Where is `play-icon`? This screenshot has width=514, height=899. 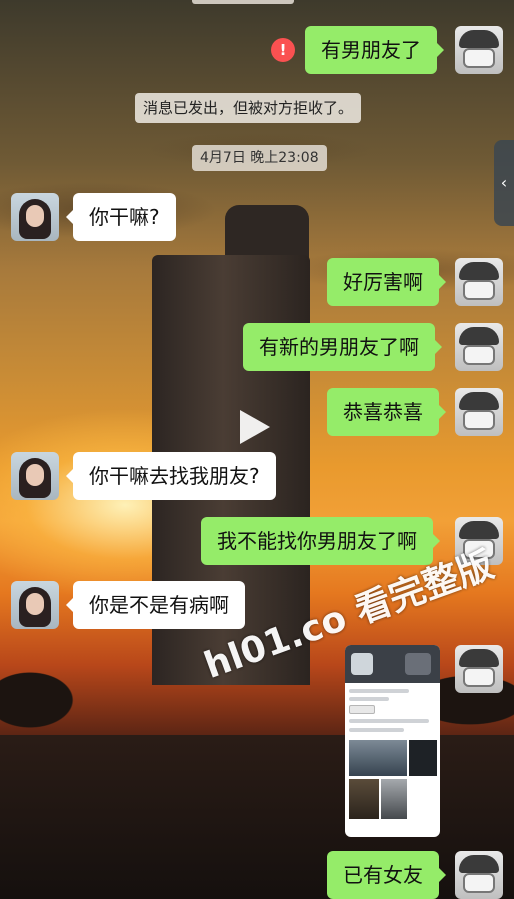
play-icon is located at coordinates (255, 427).